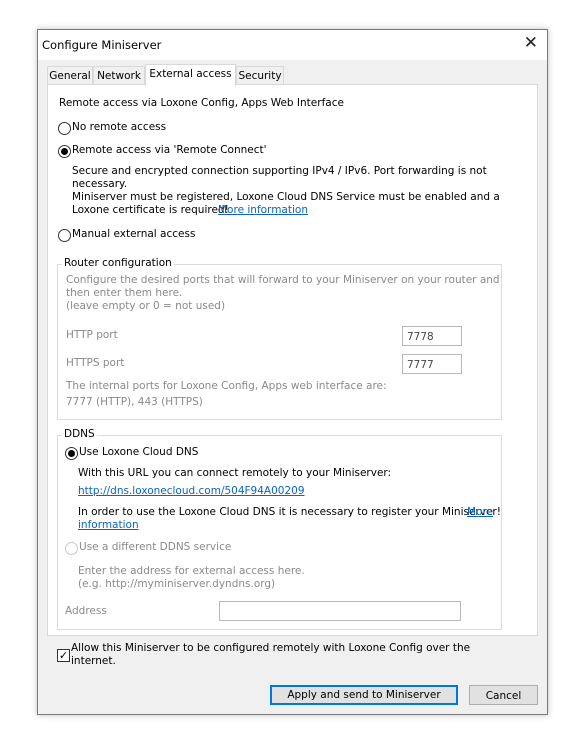 The width and height of the screenshot is (586, 744). I want to click on cancel-button: Cancel, so click(503, 695).